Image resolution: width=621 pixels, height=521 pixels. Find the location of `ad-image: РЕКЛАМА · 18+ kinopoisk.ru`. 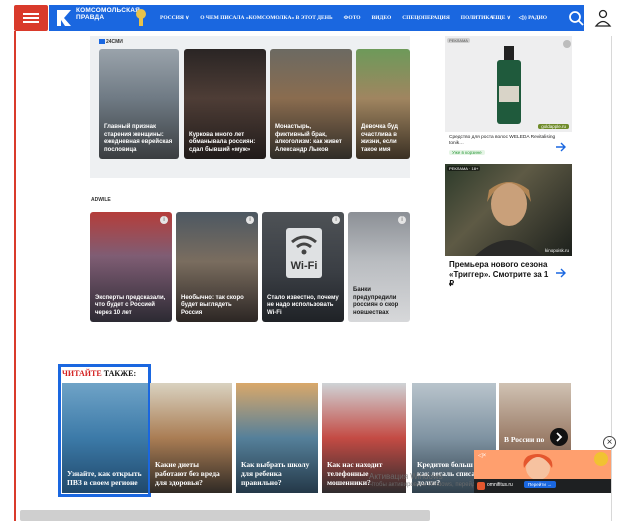

ad-image: РЕКЛАМА · 18+ kinopoisk.ru is located at coordinates (508, 210).